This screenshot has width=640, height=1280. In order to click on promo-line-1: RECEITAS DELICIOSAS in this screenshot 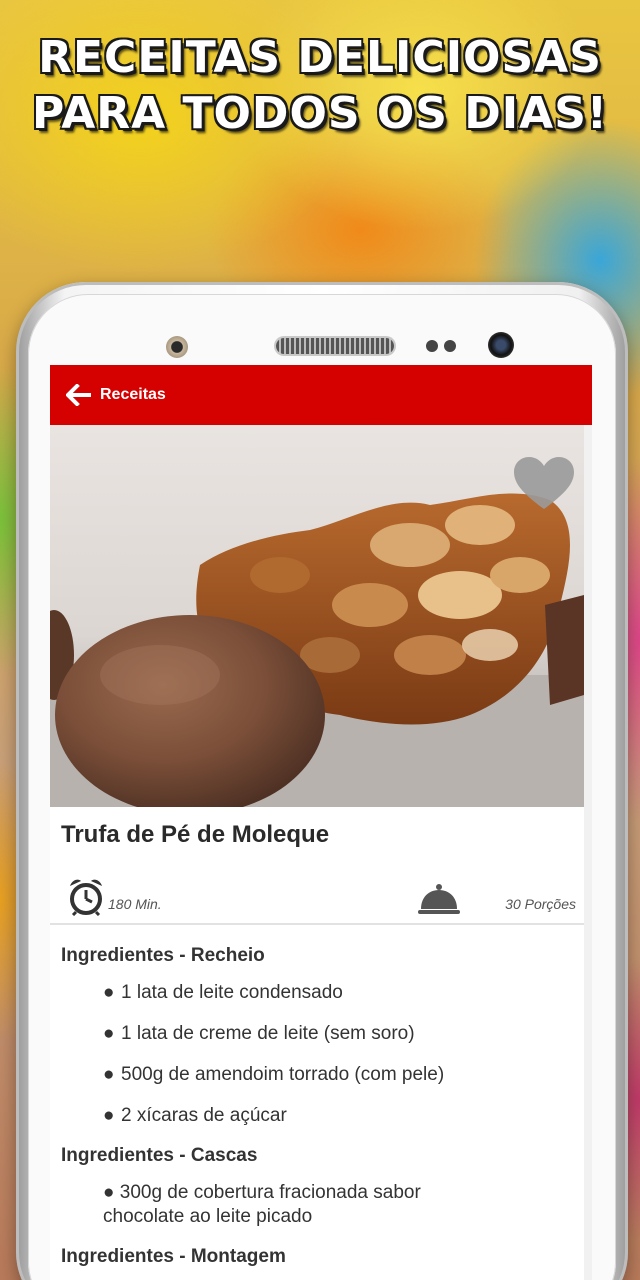, I will do `click(320, 57)`.